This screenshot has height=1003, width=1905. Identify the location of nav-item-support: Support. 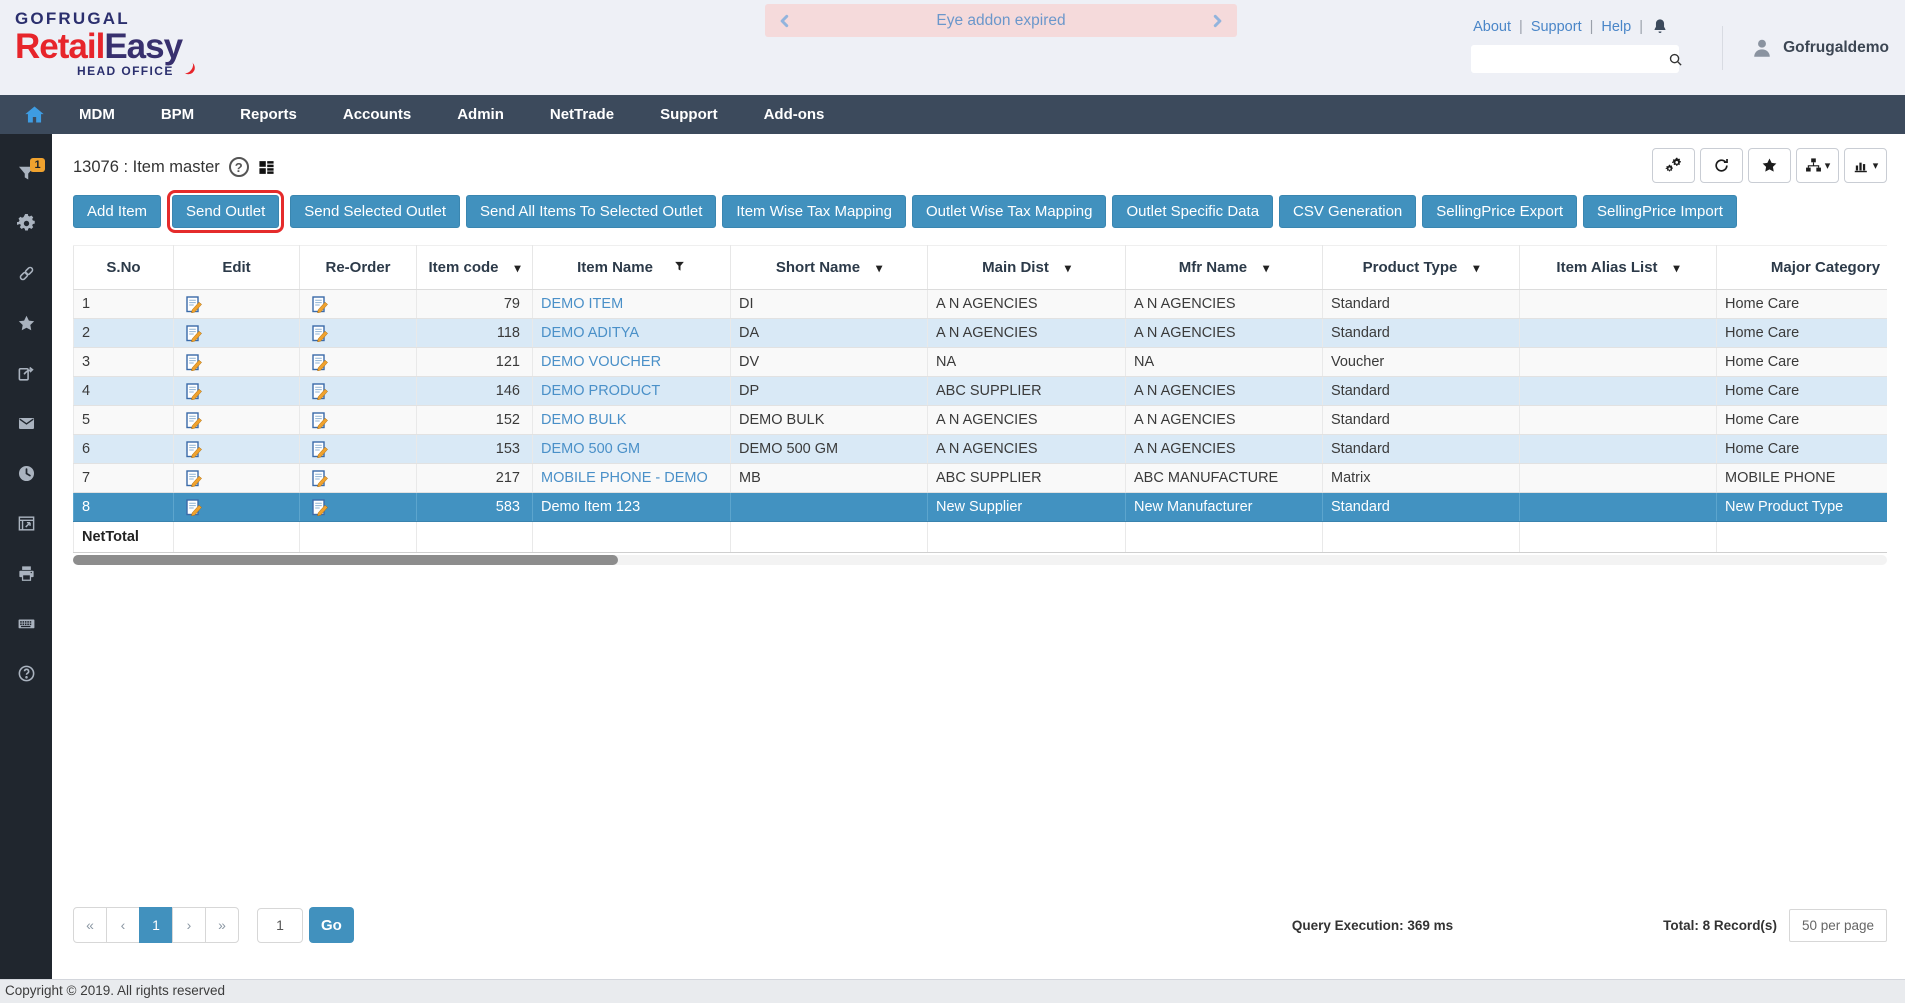
(689, 114).